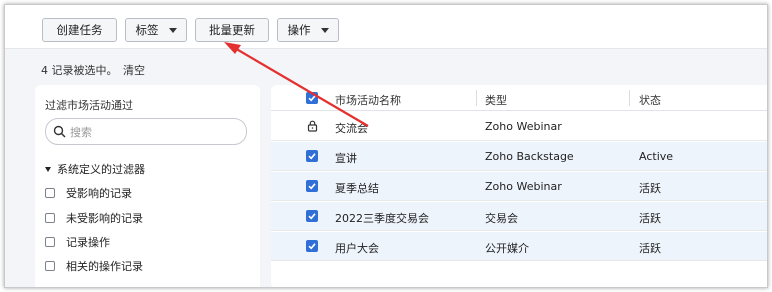  Describe the element at coordinates (88, 242) in the screenshot. I see `filter-item-label: 记录操作` at that location.